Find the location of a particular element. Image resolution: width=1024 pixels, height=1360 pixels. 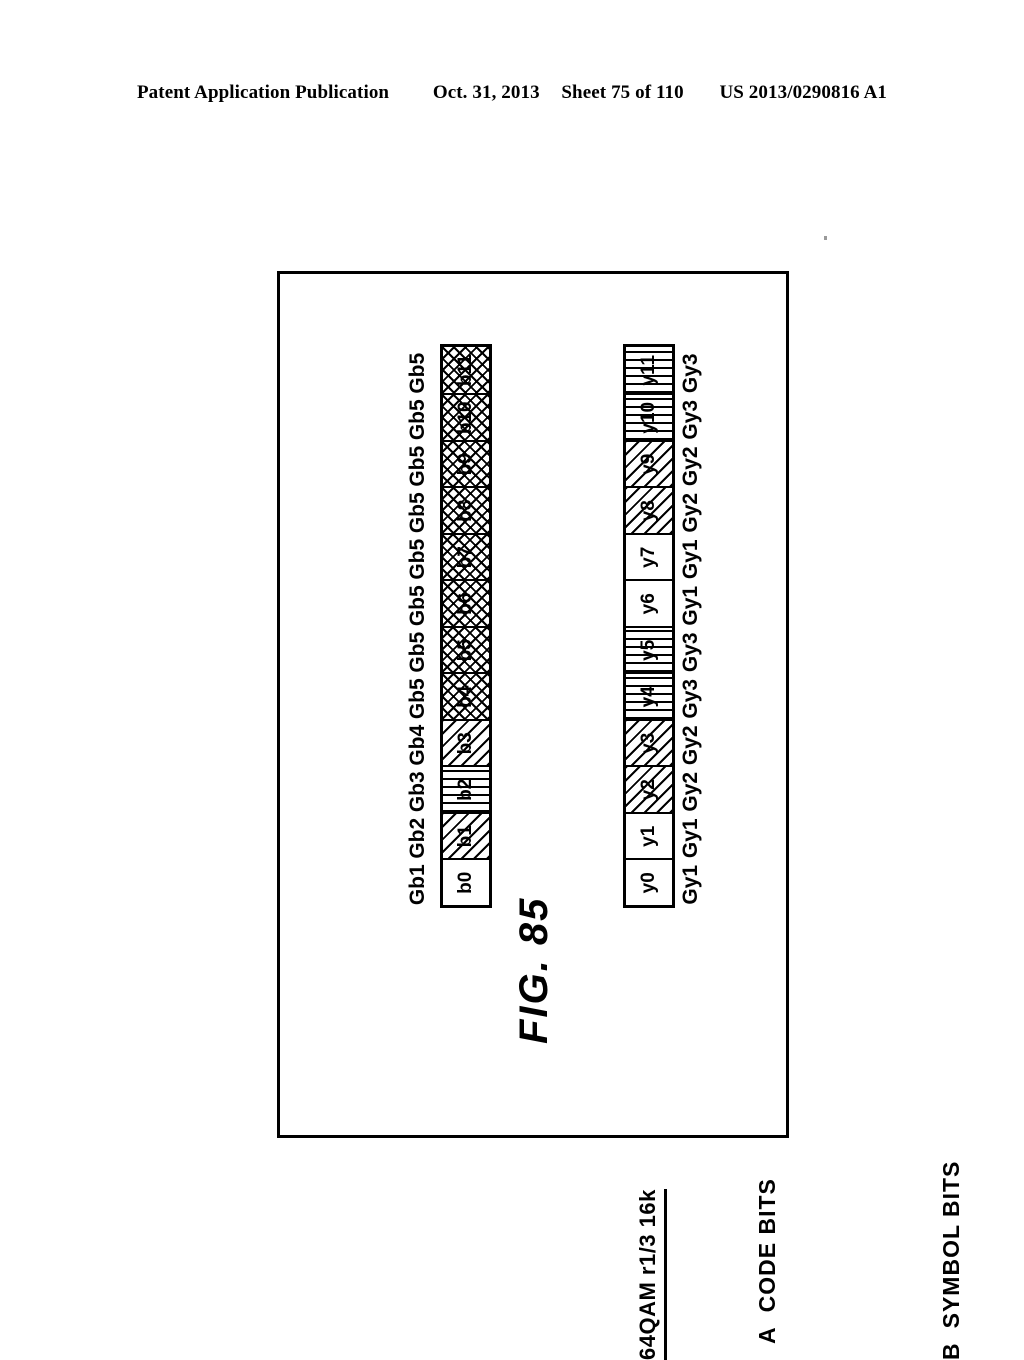

symbol-bits-cell-label: y5 is located at coordinates (648, 650).